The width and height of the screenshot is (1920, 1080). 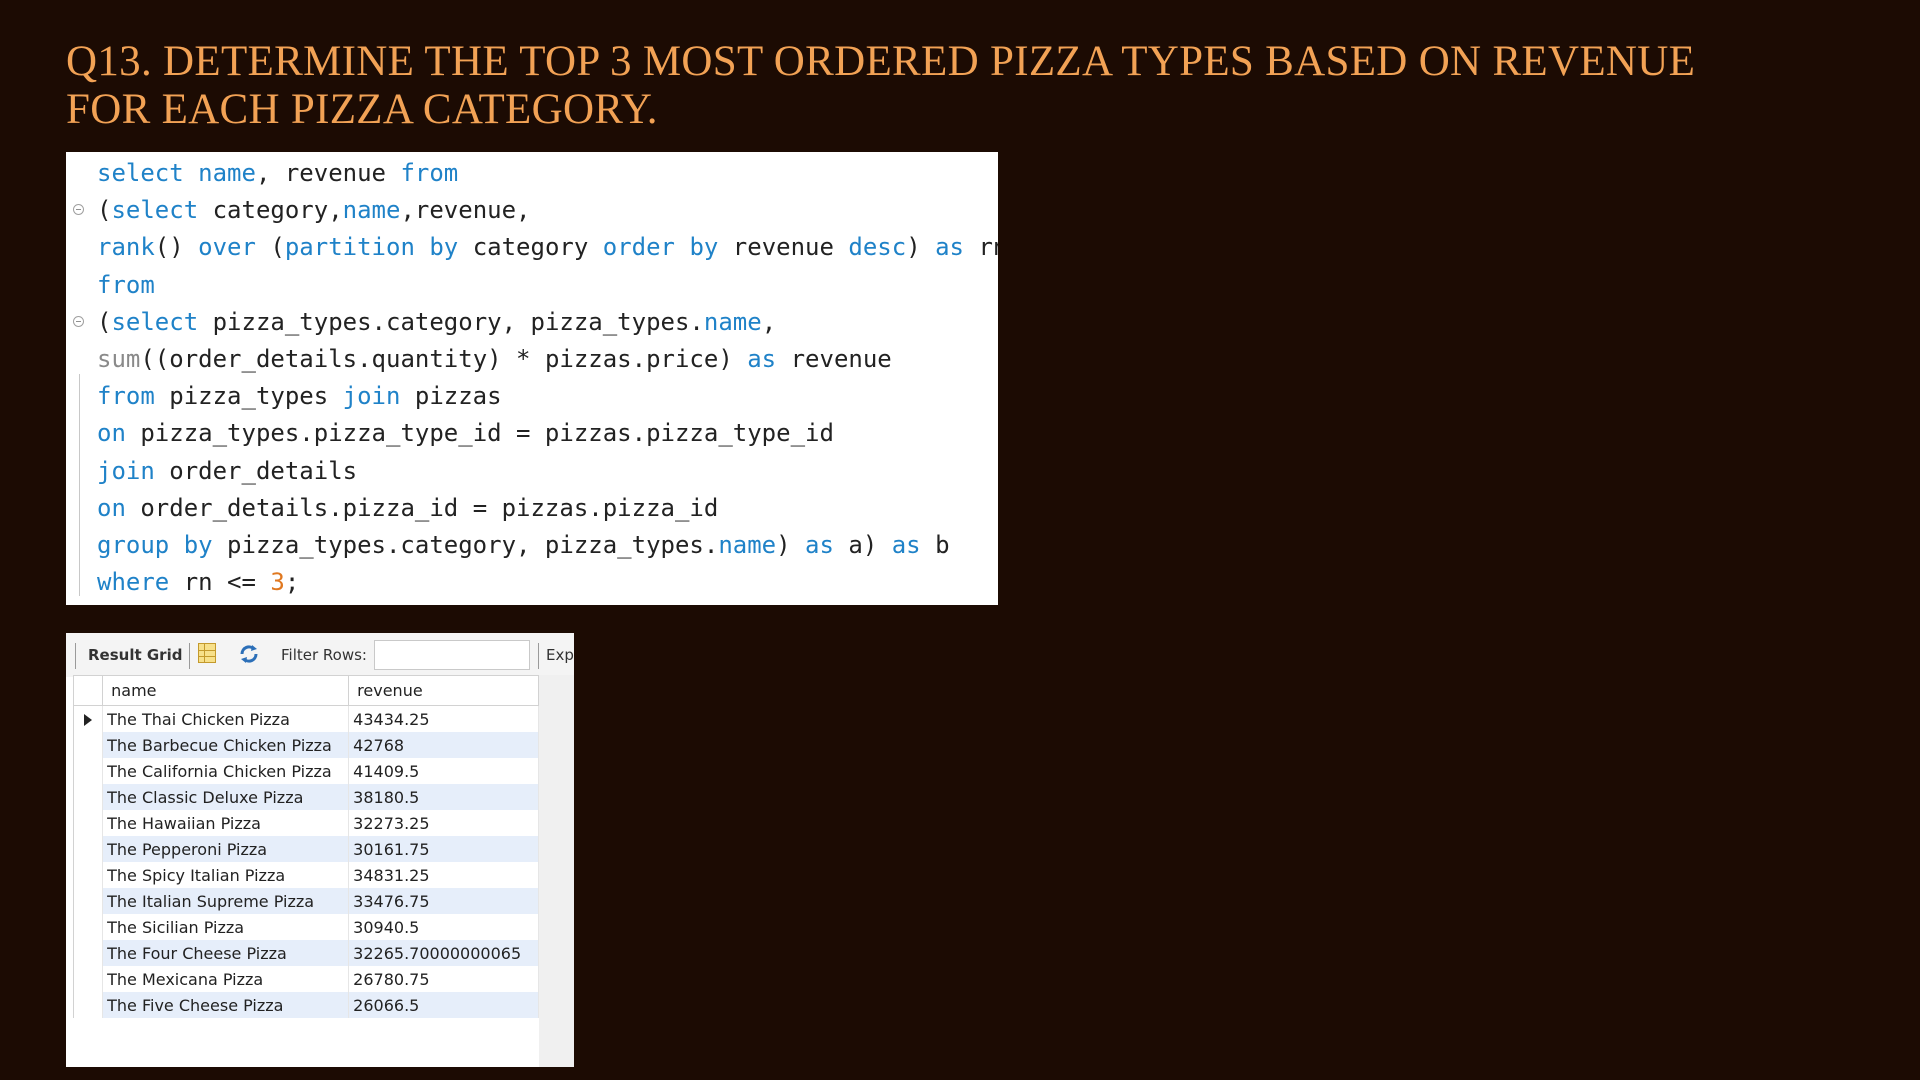 I want to click on cell-revenue: 43434.25, so click(x=443, y=718).